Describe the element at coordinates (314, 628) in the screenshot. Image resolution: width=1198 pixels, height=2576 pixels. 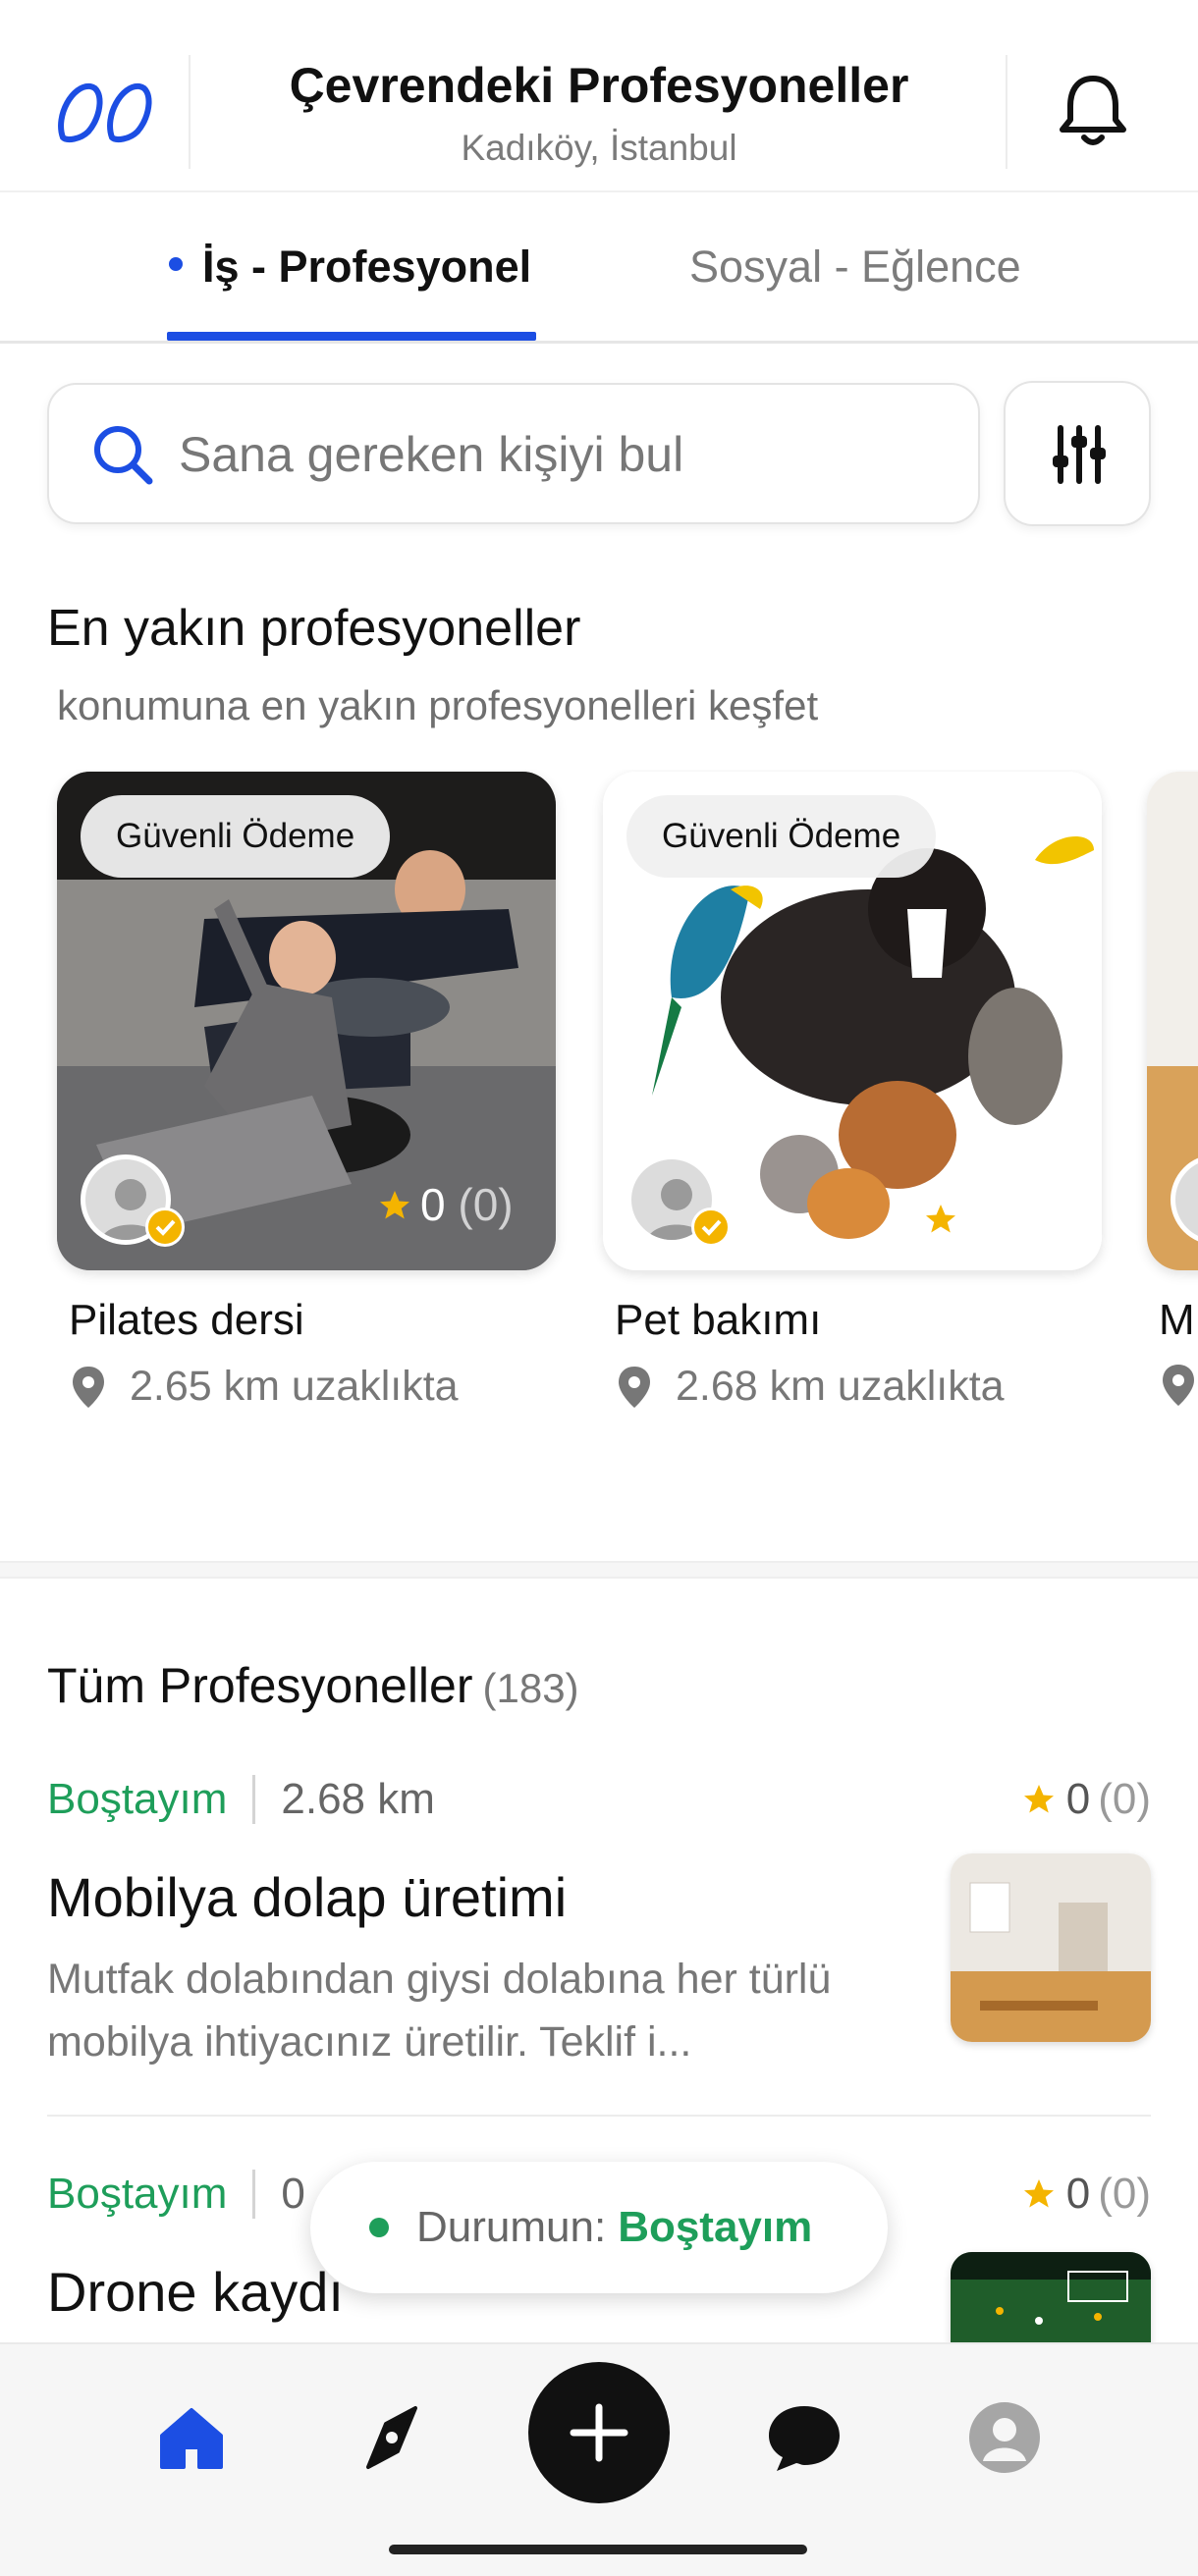
I see `nearest-section-title: En yakın profesyoneller` at that location.